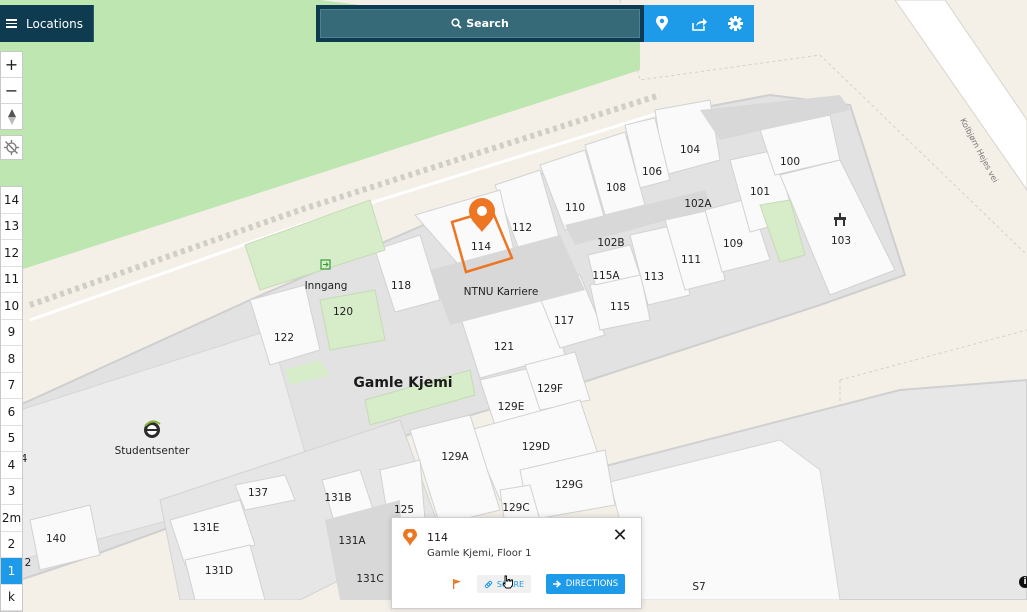 This screenshot has height=612, width=1027. Describe the element at coordinates (790, 162) in the screenshot. I see `room-label-100: 100` at that location.